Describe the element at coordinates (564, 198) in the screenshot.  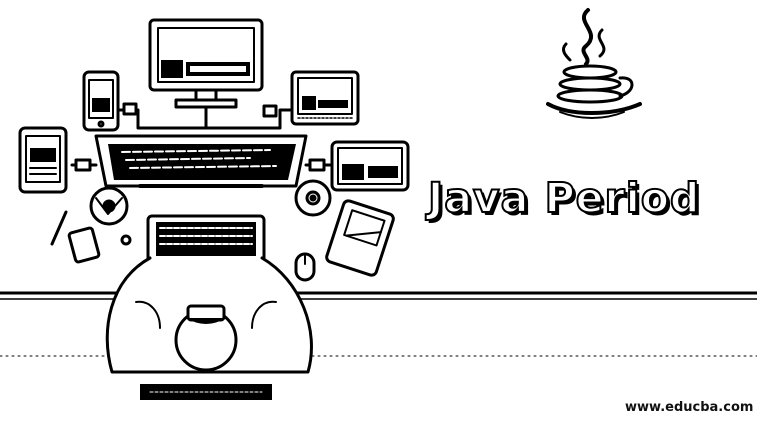
I see `hero-title: Java Period` at that location.